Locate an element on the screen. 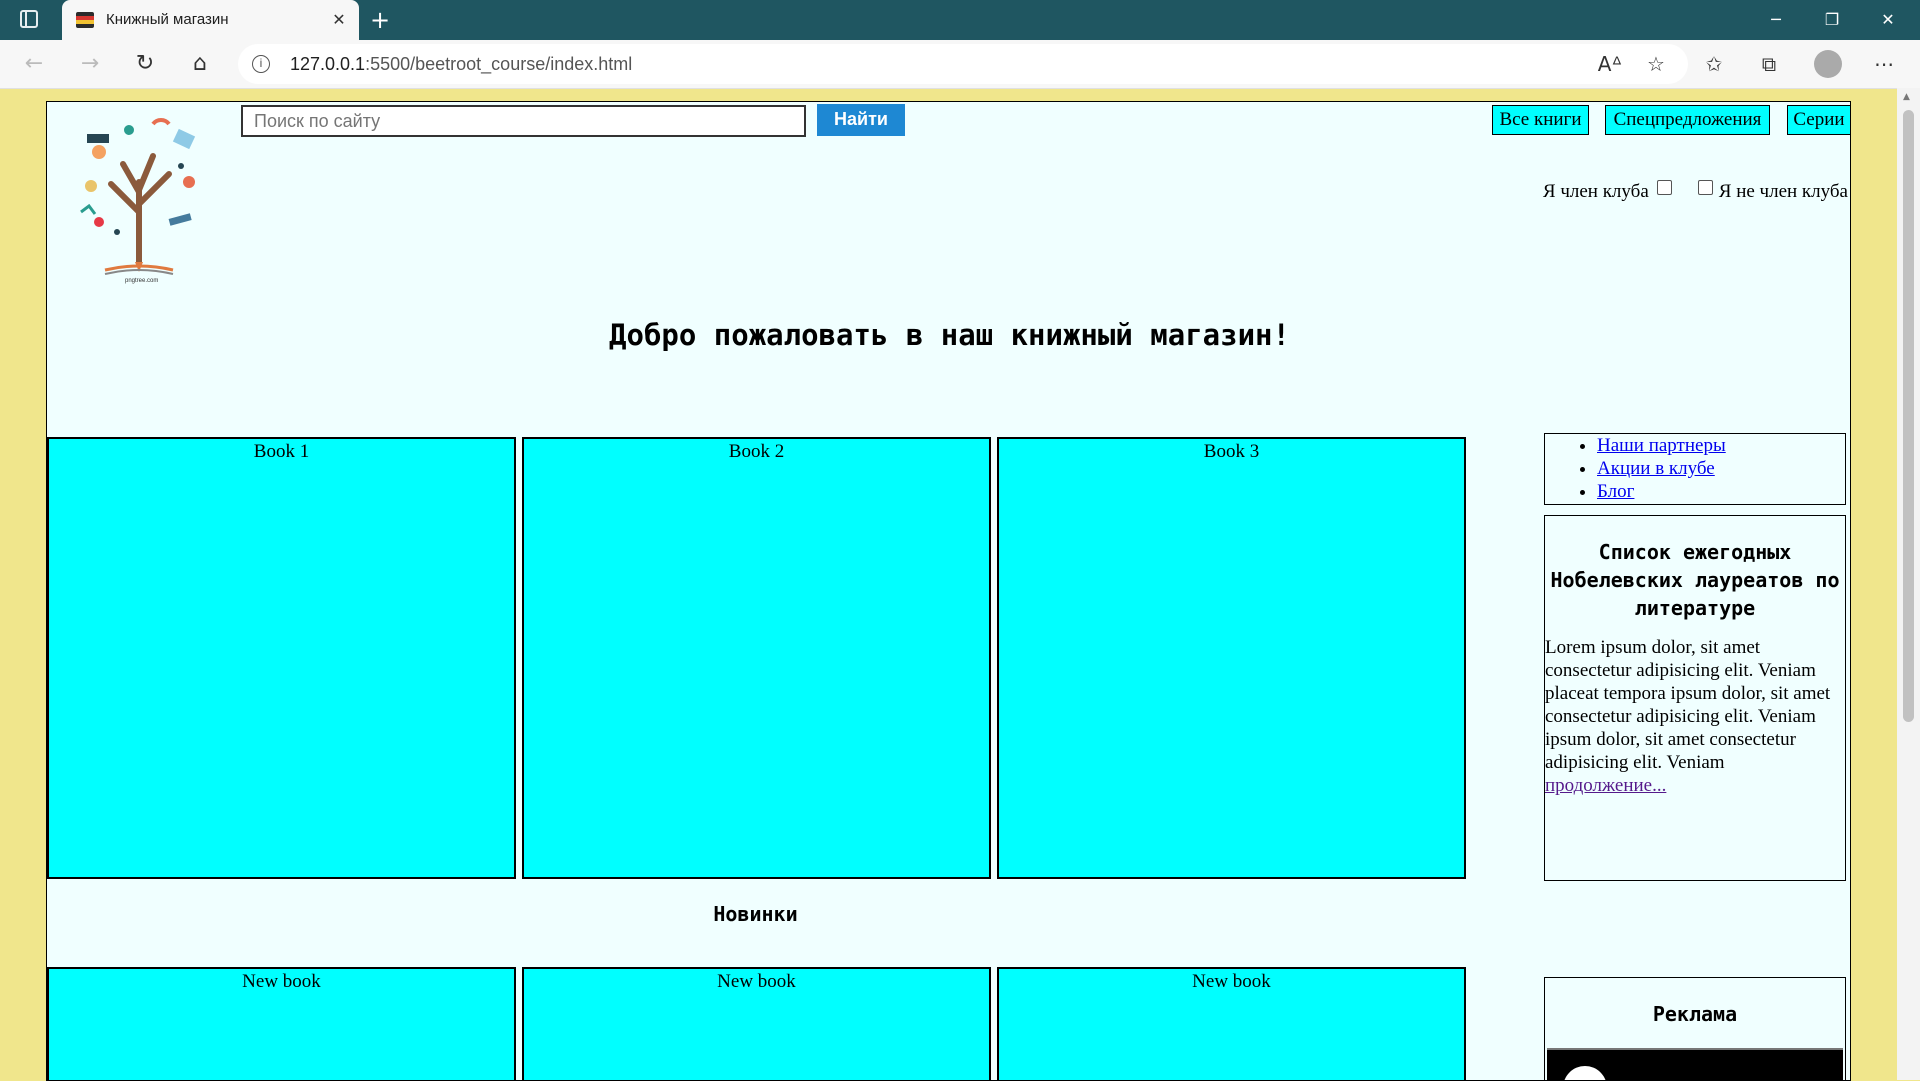 The image size is (1920, 1081). search-input: Поиск по сайту is located at coordinates (523, 121).